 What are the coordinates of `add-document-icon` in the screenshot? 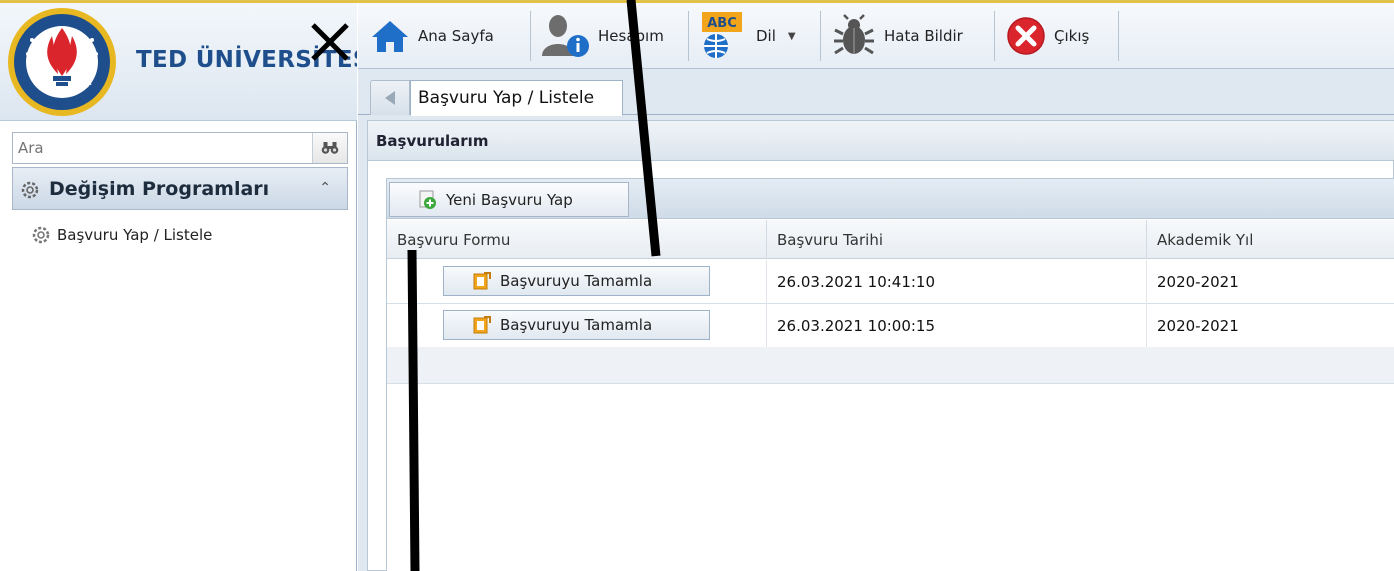 It's located at (427, 199).